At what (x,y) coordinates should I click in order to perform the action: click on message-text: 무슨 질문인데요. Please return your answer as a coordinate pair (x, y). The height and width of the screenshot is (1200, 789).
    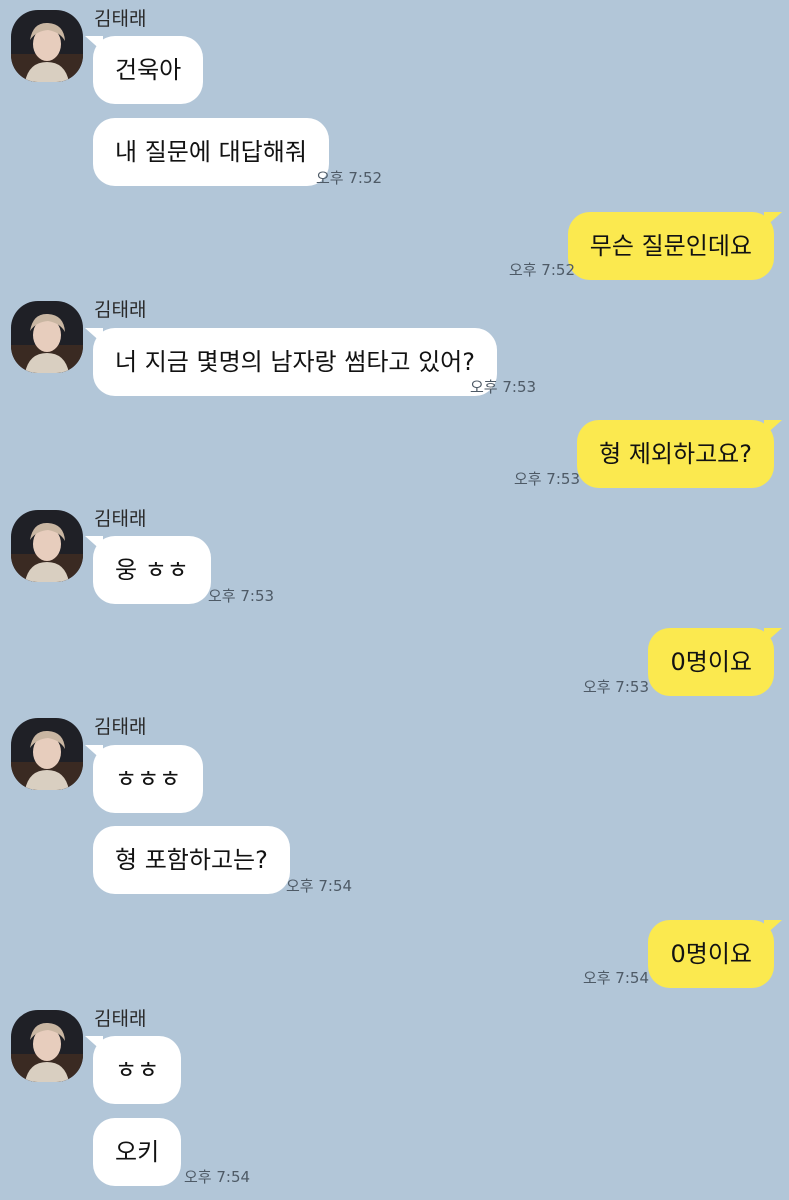
    Looking at the image, I should click on (670, 246).